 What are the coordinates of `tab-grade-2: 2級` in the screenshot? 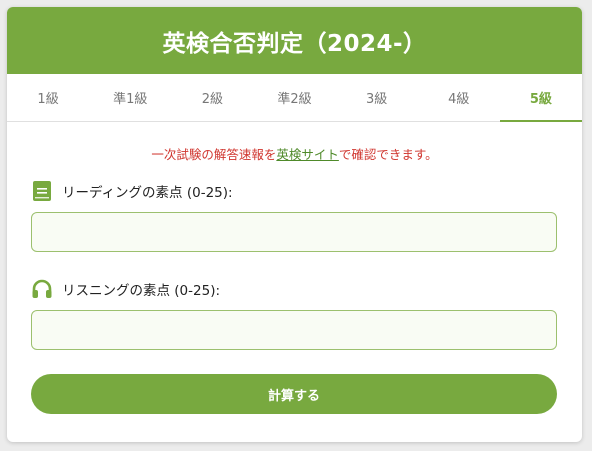 It's located at (212, 97).